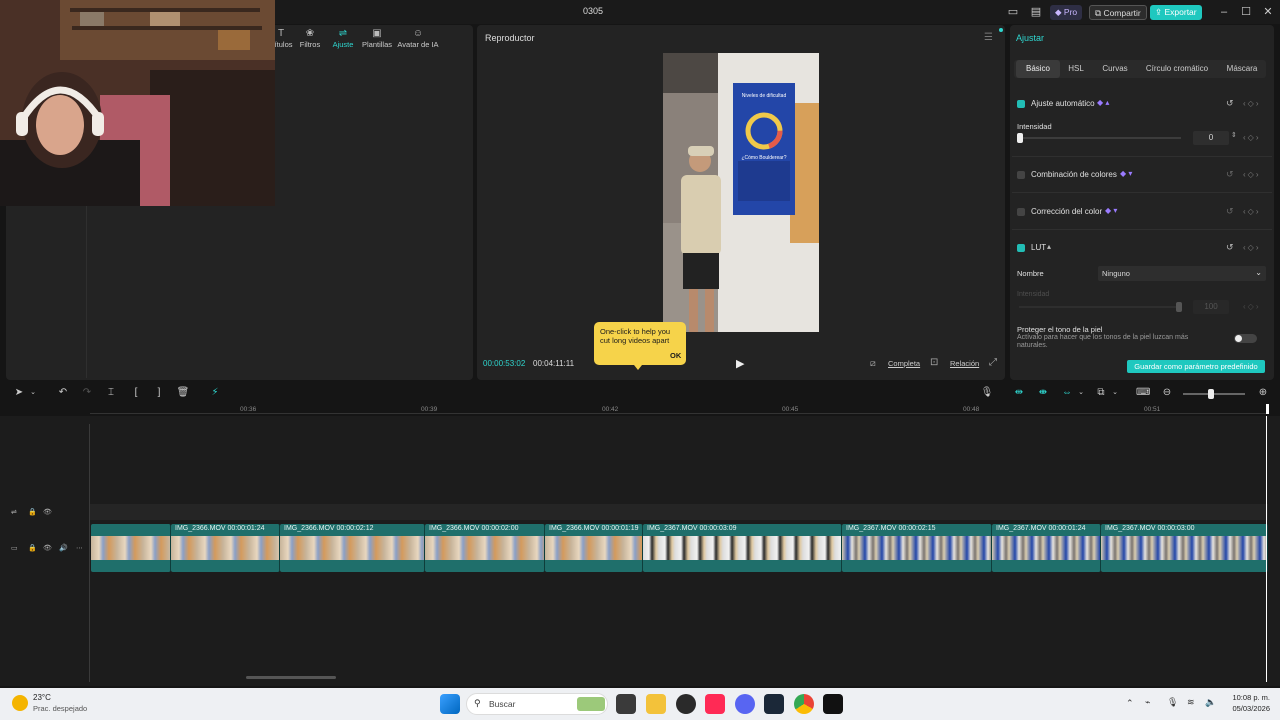 This screenshot has height=720, width=1280. I want to click on windows-start-icon, so click(450, 704).